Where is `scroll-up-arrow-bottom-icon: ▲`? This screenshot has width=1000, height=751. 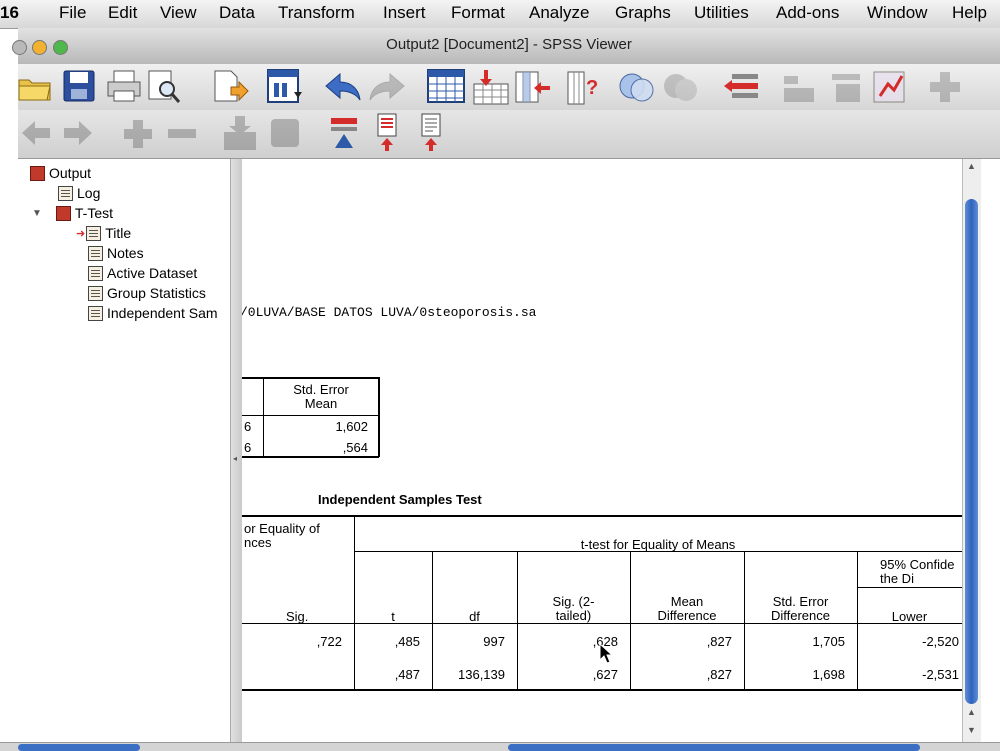 scroll-up-arrow-bottom-icon: ▲ is located at coordinates (971, 712).